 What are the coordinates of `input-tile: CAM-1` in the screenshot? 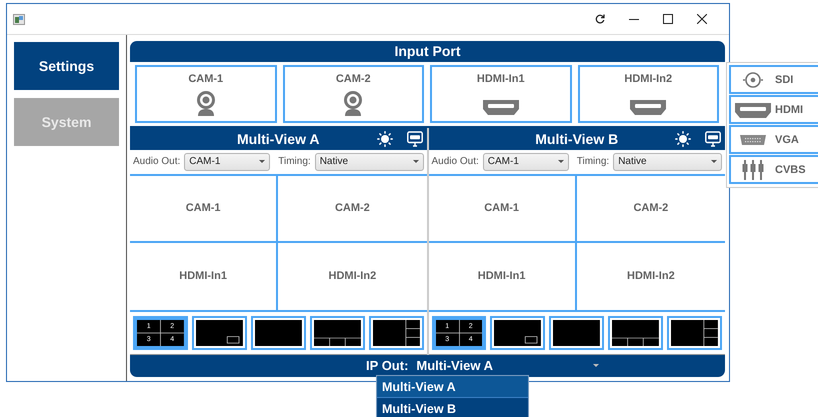 It's located at (205, 93).